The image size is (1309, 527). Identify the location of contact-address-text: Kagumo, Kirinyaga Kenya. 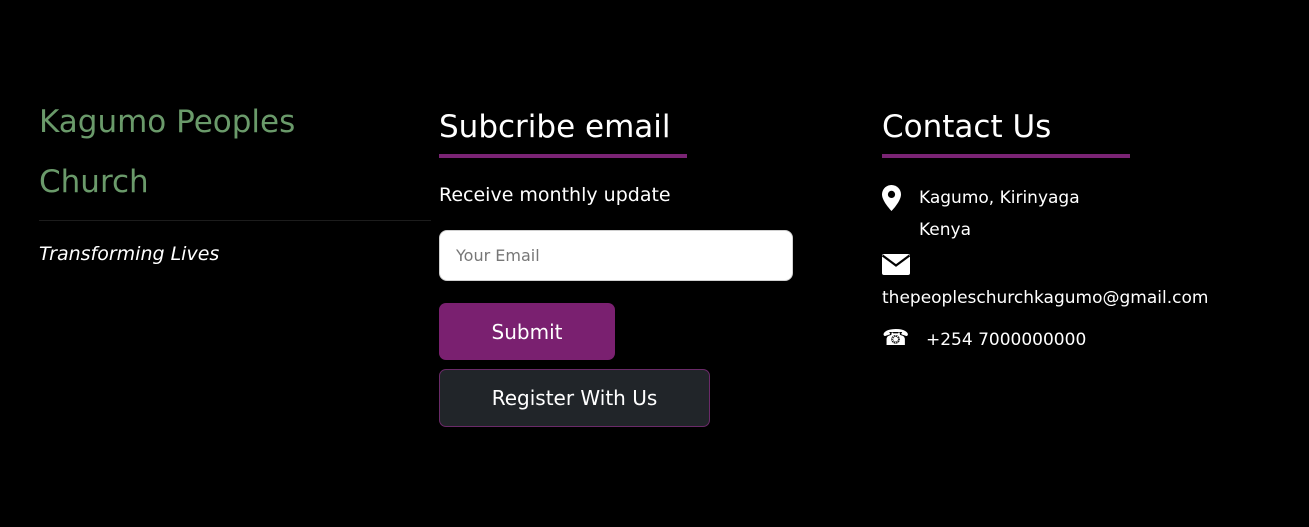
(999, 214).